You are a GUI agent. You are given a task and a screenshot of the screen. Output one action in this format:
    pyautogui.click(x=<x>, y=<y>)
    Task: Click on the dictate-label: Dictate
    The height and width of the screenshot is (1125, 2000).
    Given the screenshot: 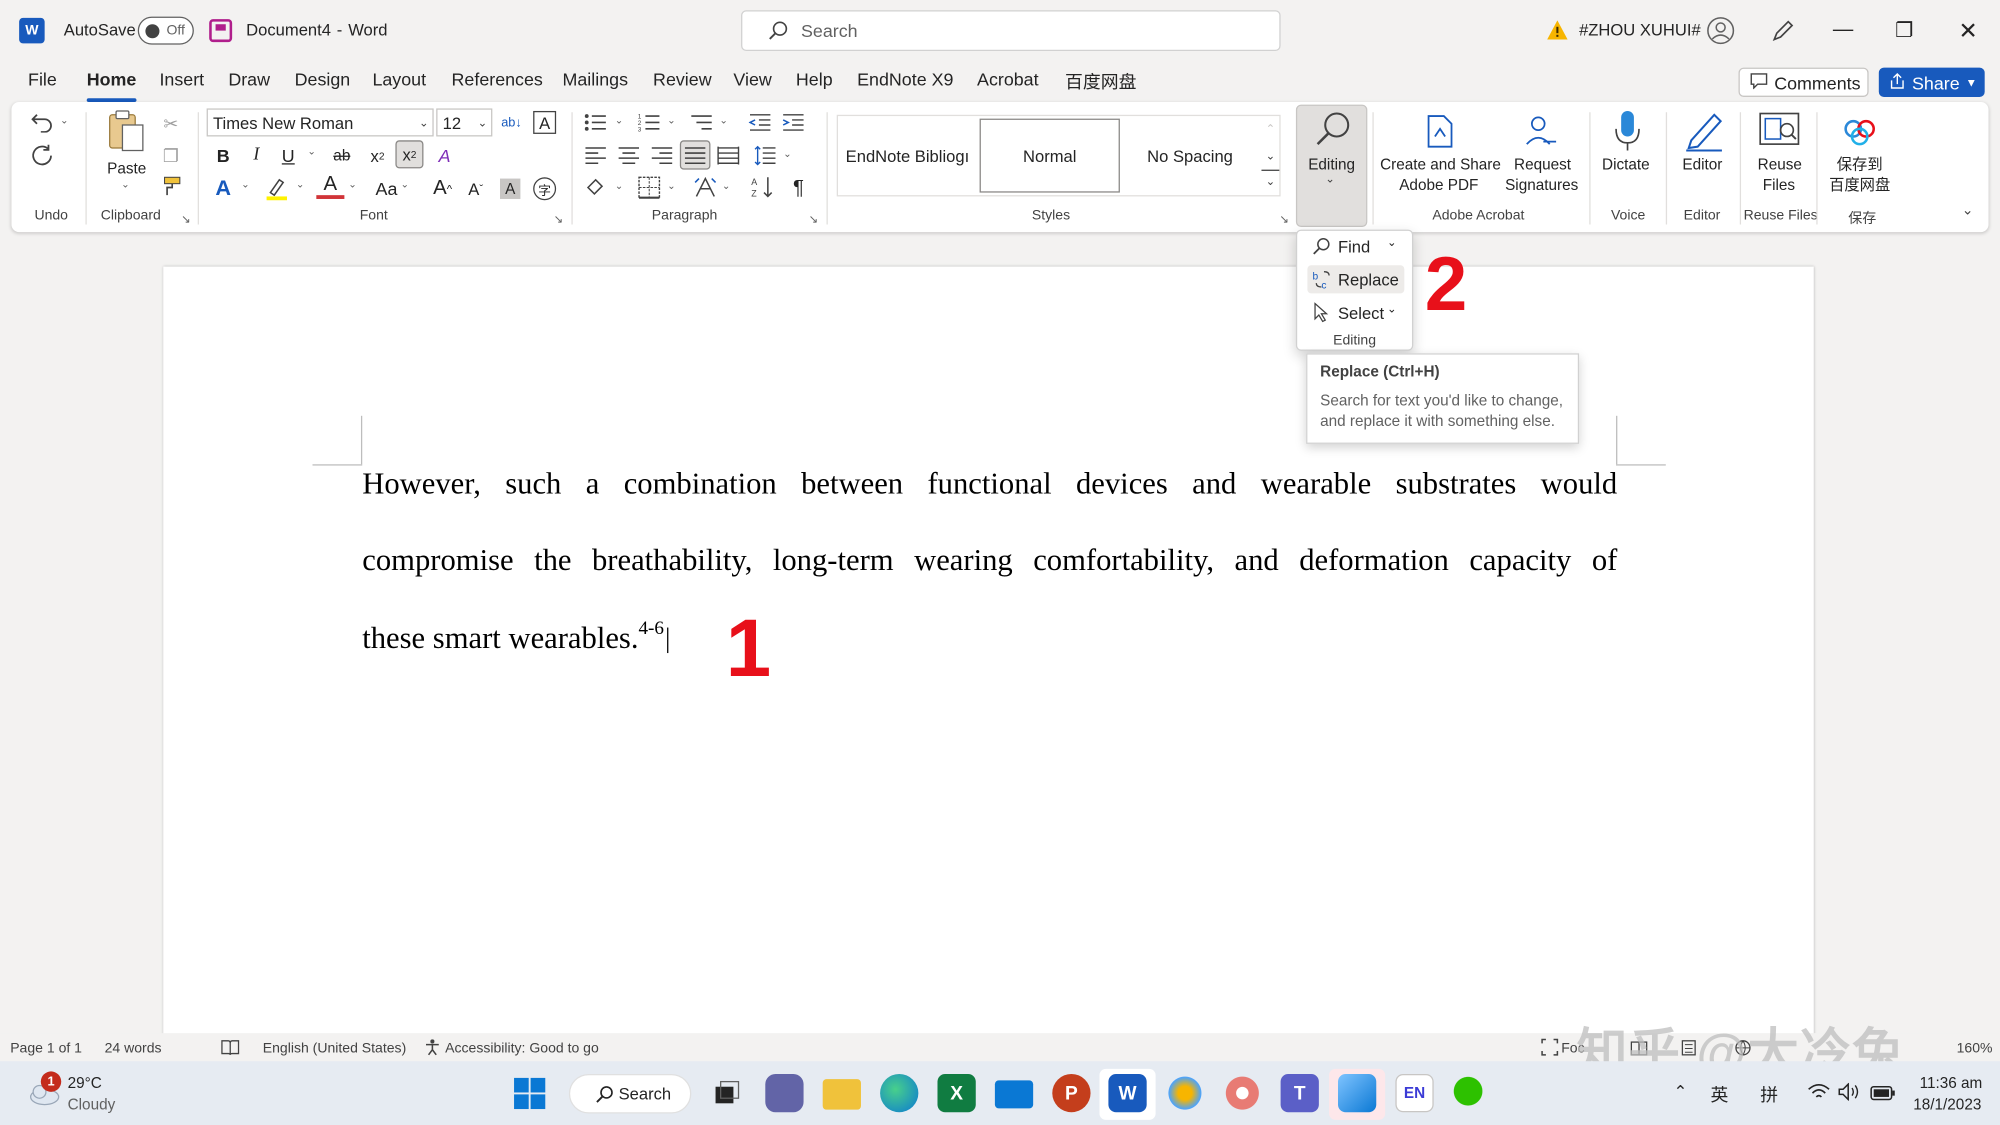 What is the action you would take?
    pyautogui.click(x=1626, y=164)
    